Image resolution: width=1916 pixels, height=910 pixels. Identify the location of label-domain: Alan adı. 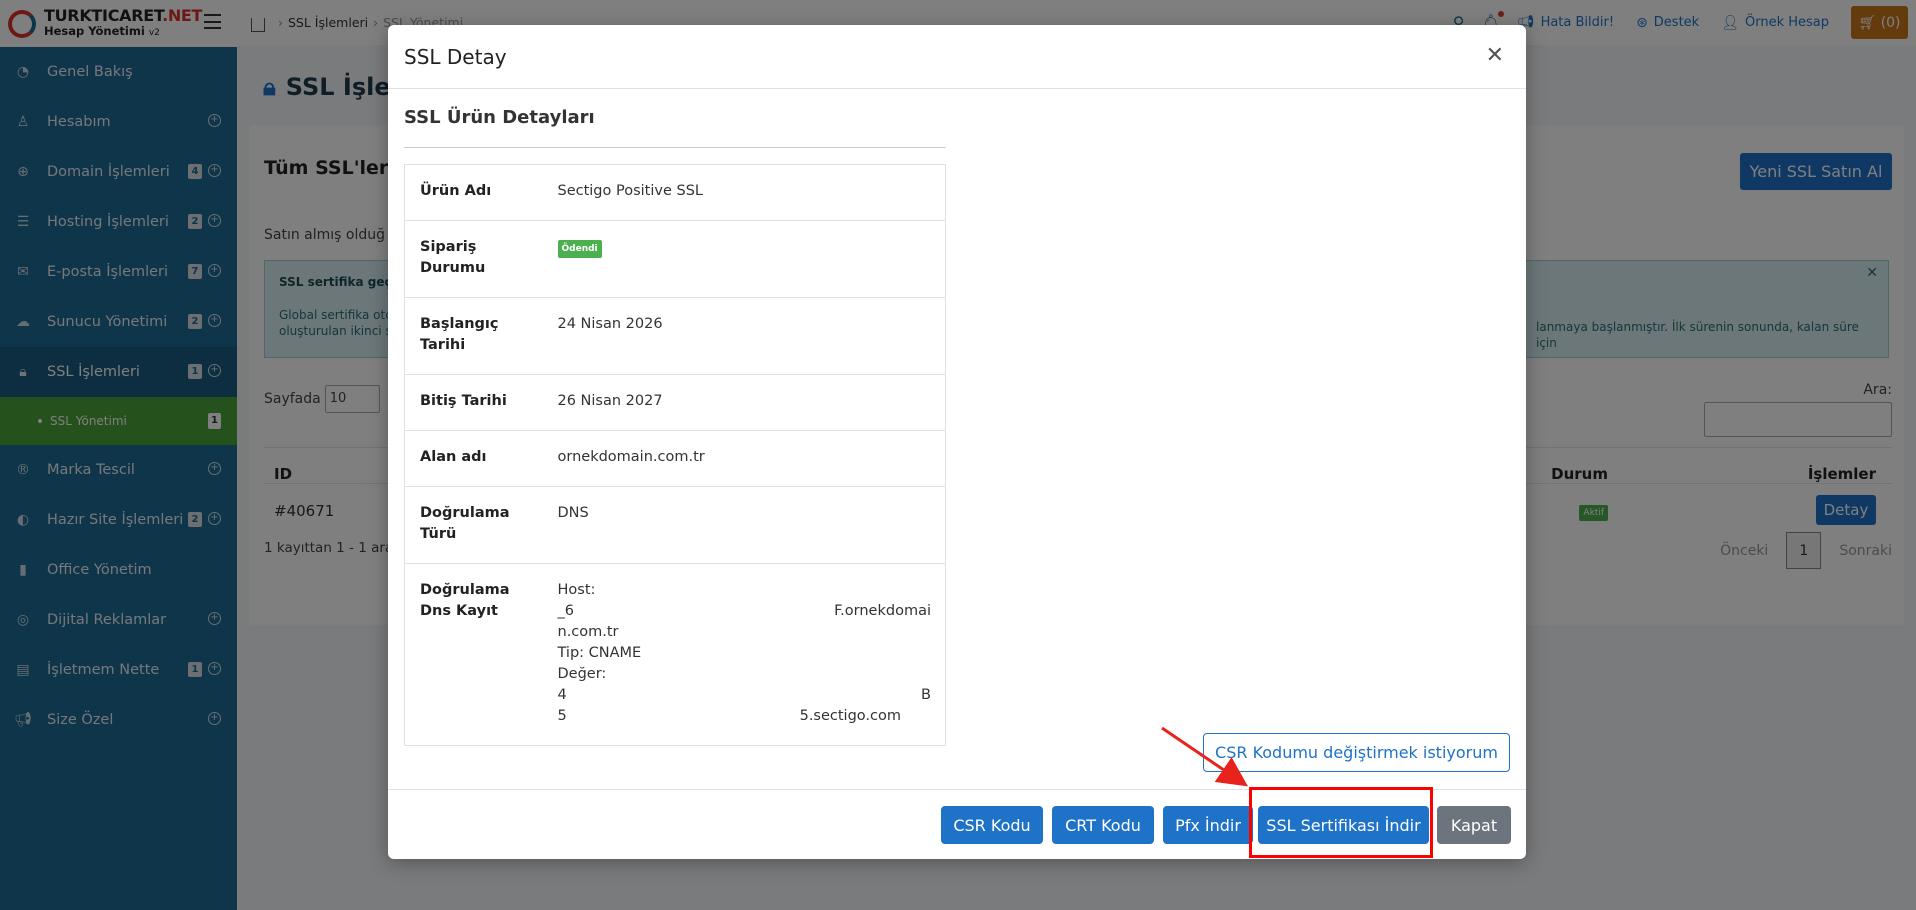
(473, 458).